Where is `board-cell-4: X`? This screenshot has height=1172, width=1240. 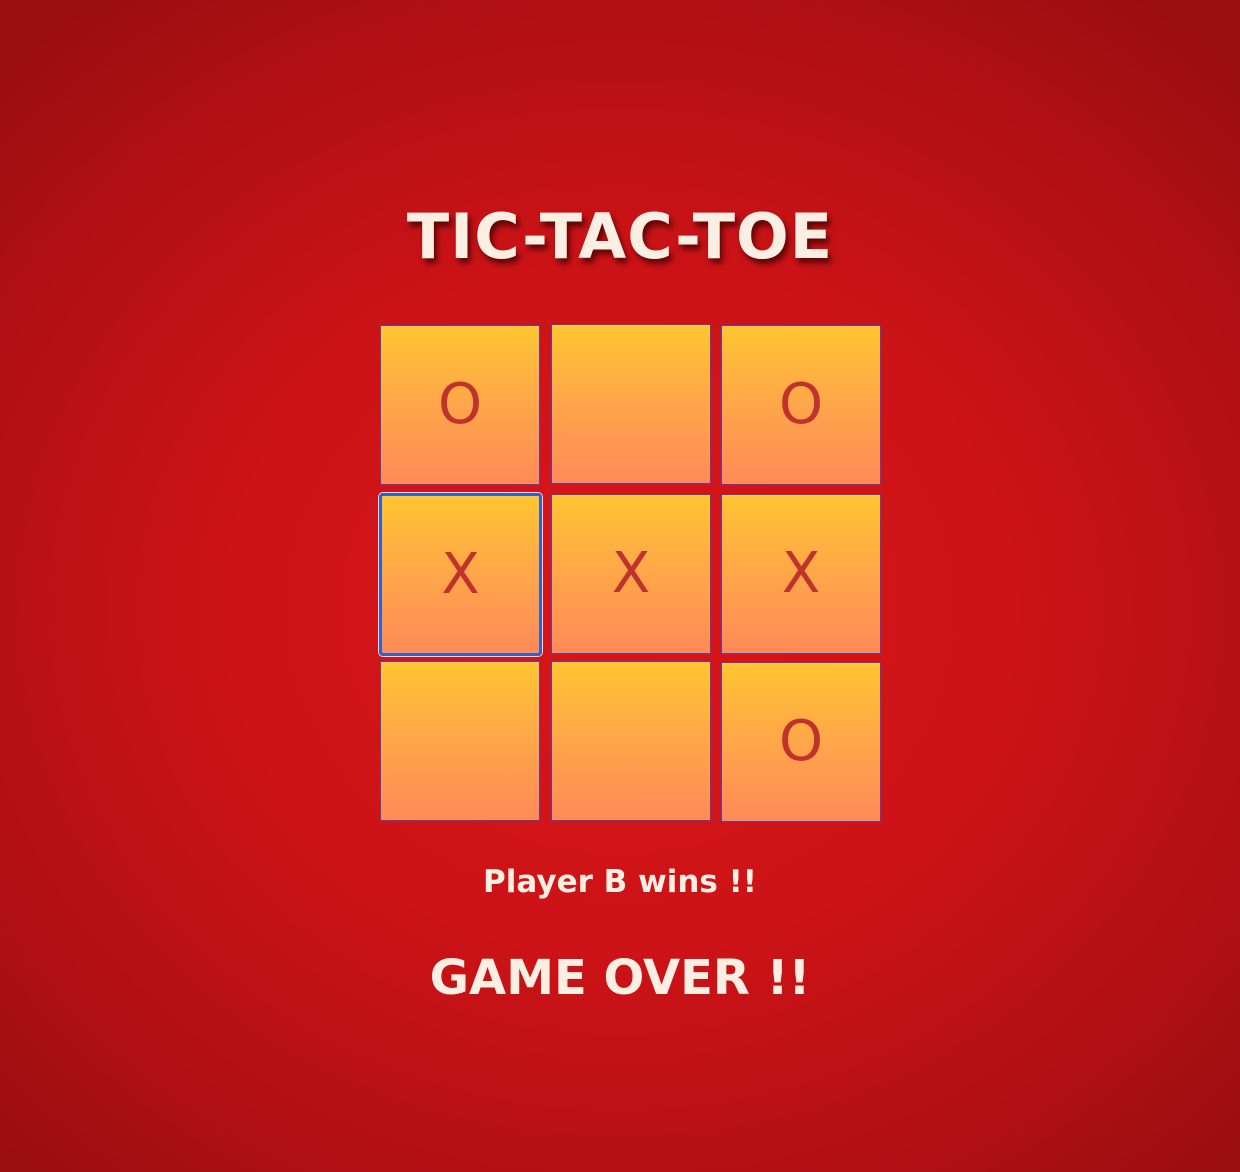
board-cell-4: X is located at coordinates (460, 574).